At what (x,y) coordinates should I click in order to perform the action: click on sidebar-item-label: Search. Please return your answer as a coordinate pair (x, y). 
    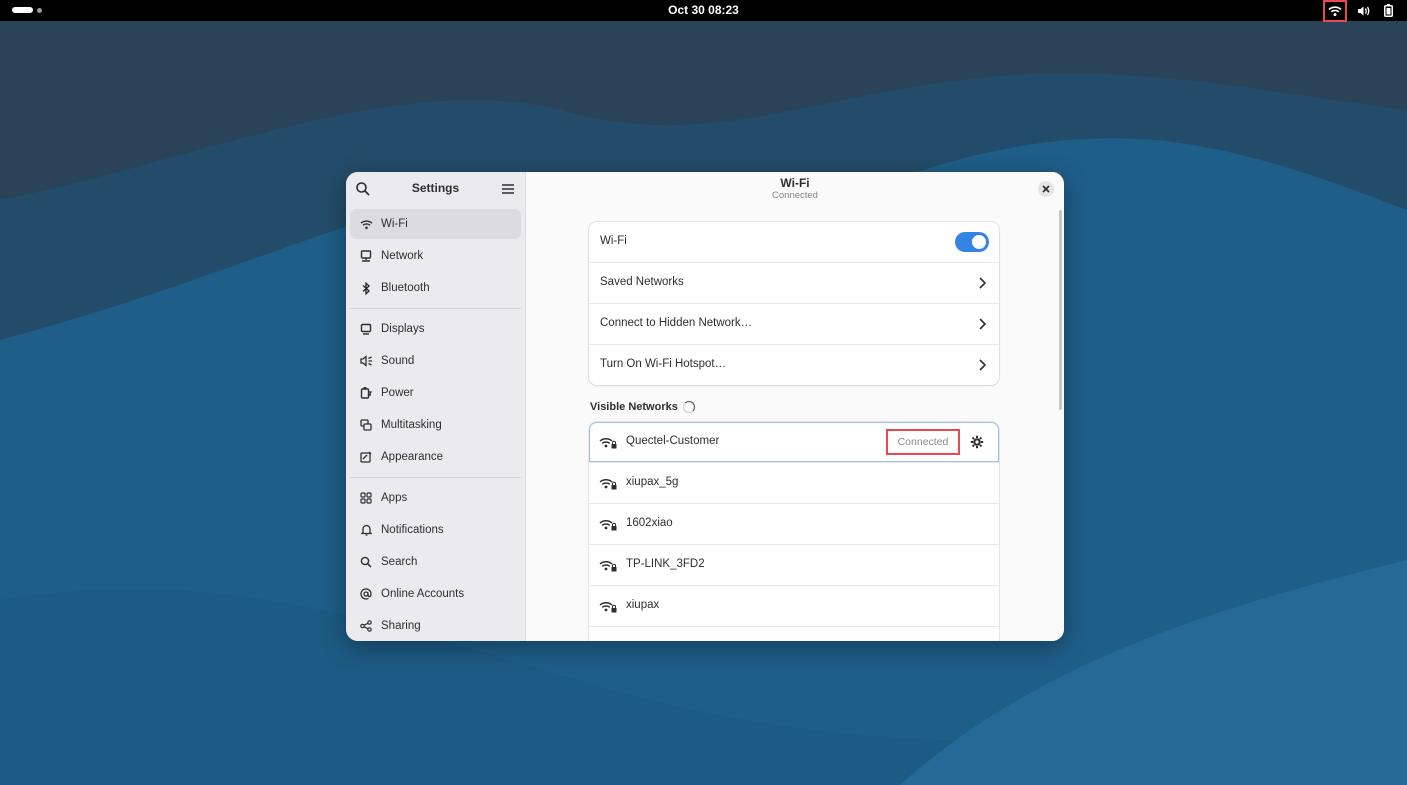
    Looking at the image, I should click on (399, 562).